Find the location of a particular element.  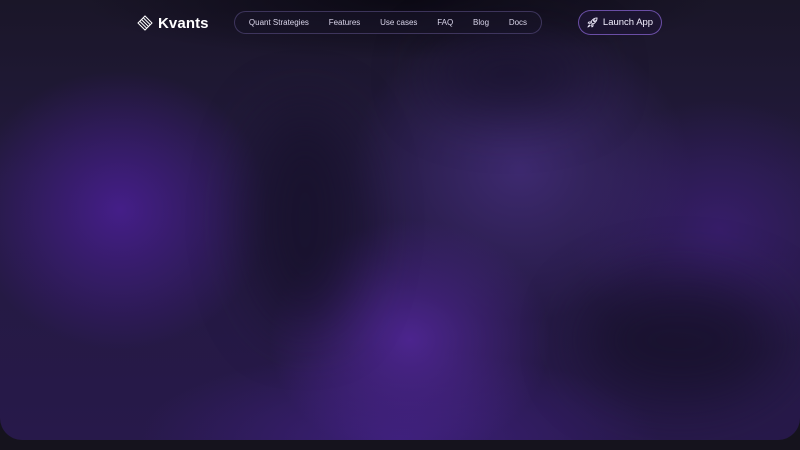

nav-link-docs: Docs is located at coordinates (518, 22).